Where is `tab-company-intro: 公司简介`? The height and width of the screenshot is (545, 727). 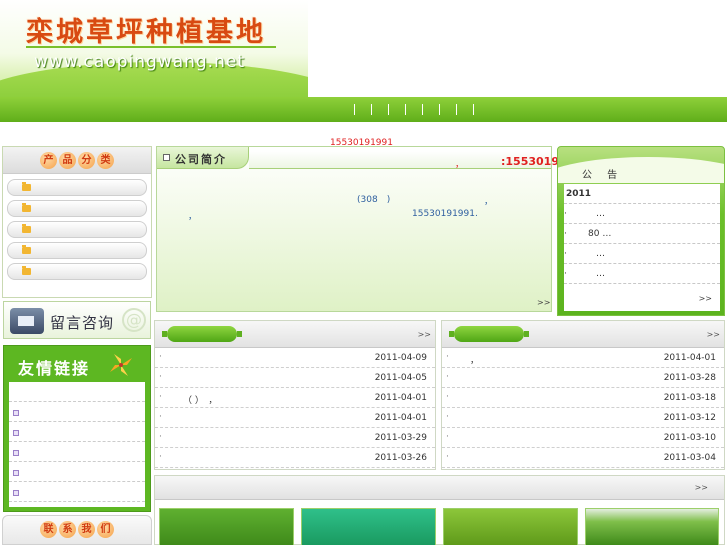 tab-company-intro: 公司简介 is located at coordinates (203, 158).